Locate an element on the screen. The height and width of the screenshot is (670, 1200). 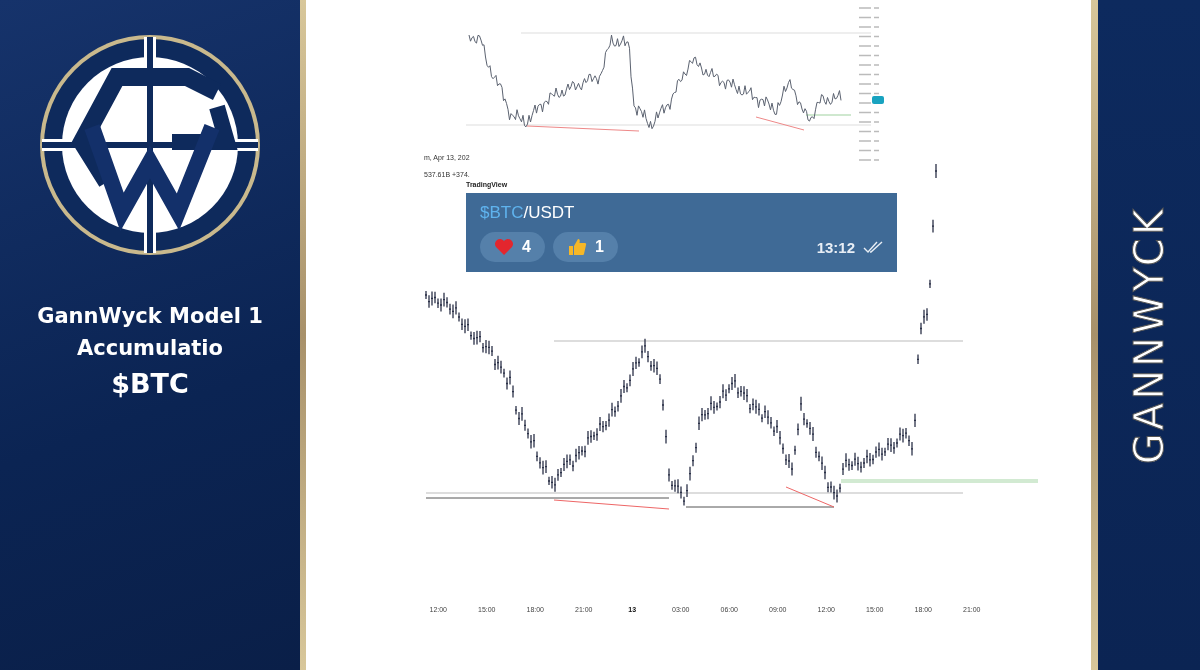
ticker-link: $BTC is located at coordinates (502, 213).